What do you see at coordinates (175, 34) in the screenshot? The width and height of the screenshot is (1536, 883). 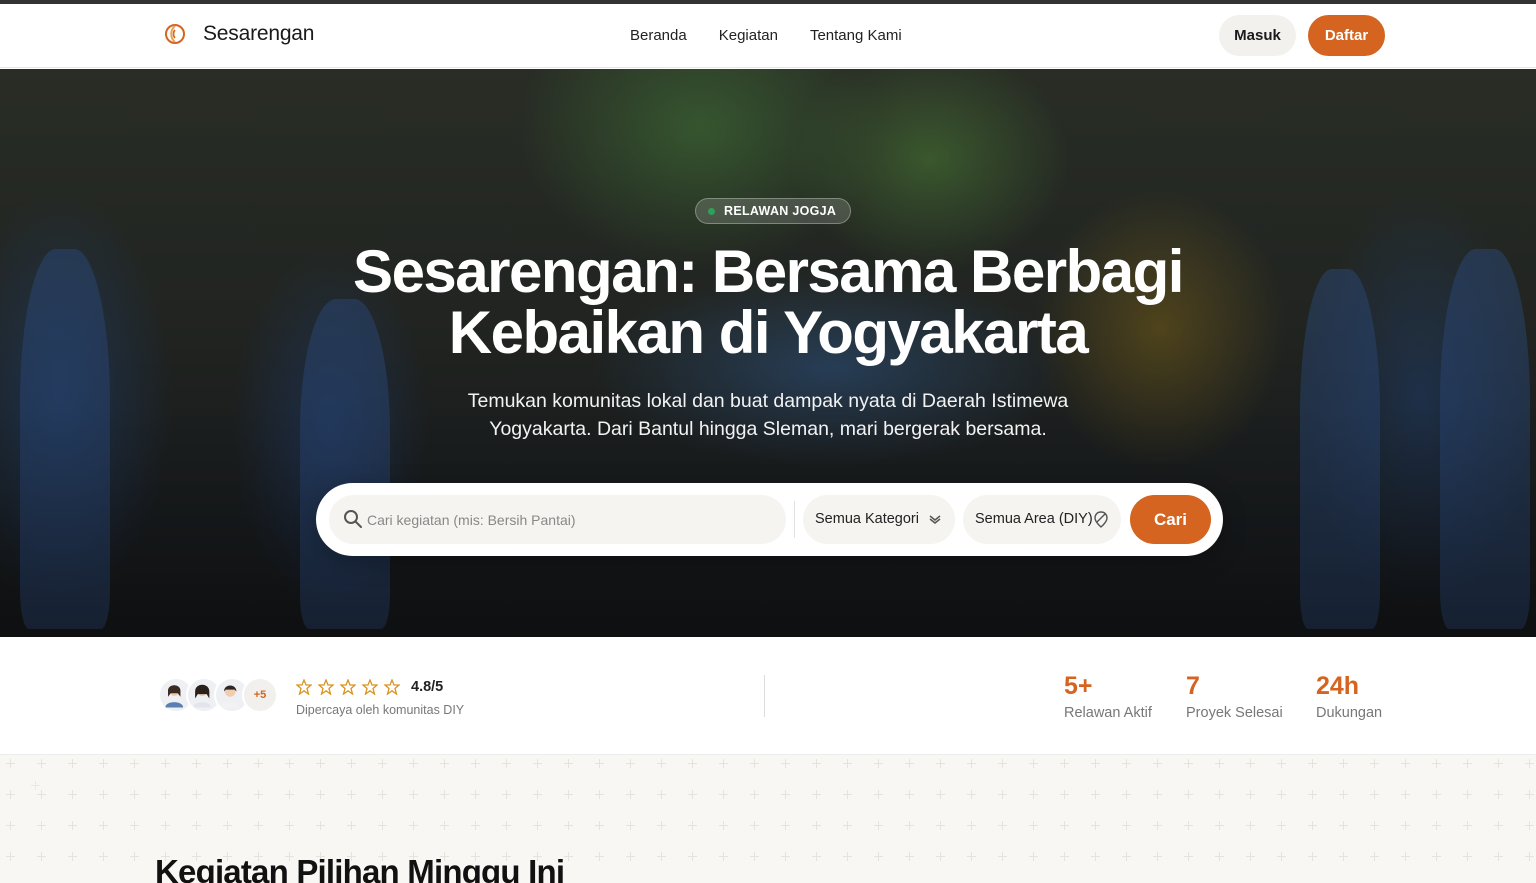 I see `sun-swirl-logo-icon` at bounding box center [175, 34].